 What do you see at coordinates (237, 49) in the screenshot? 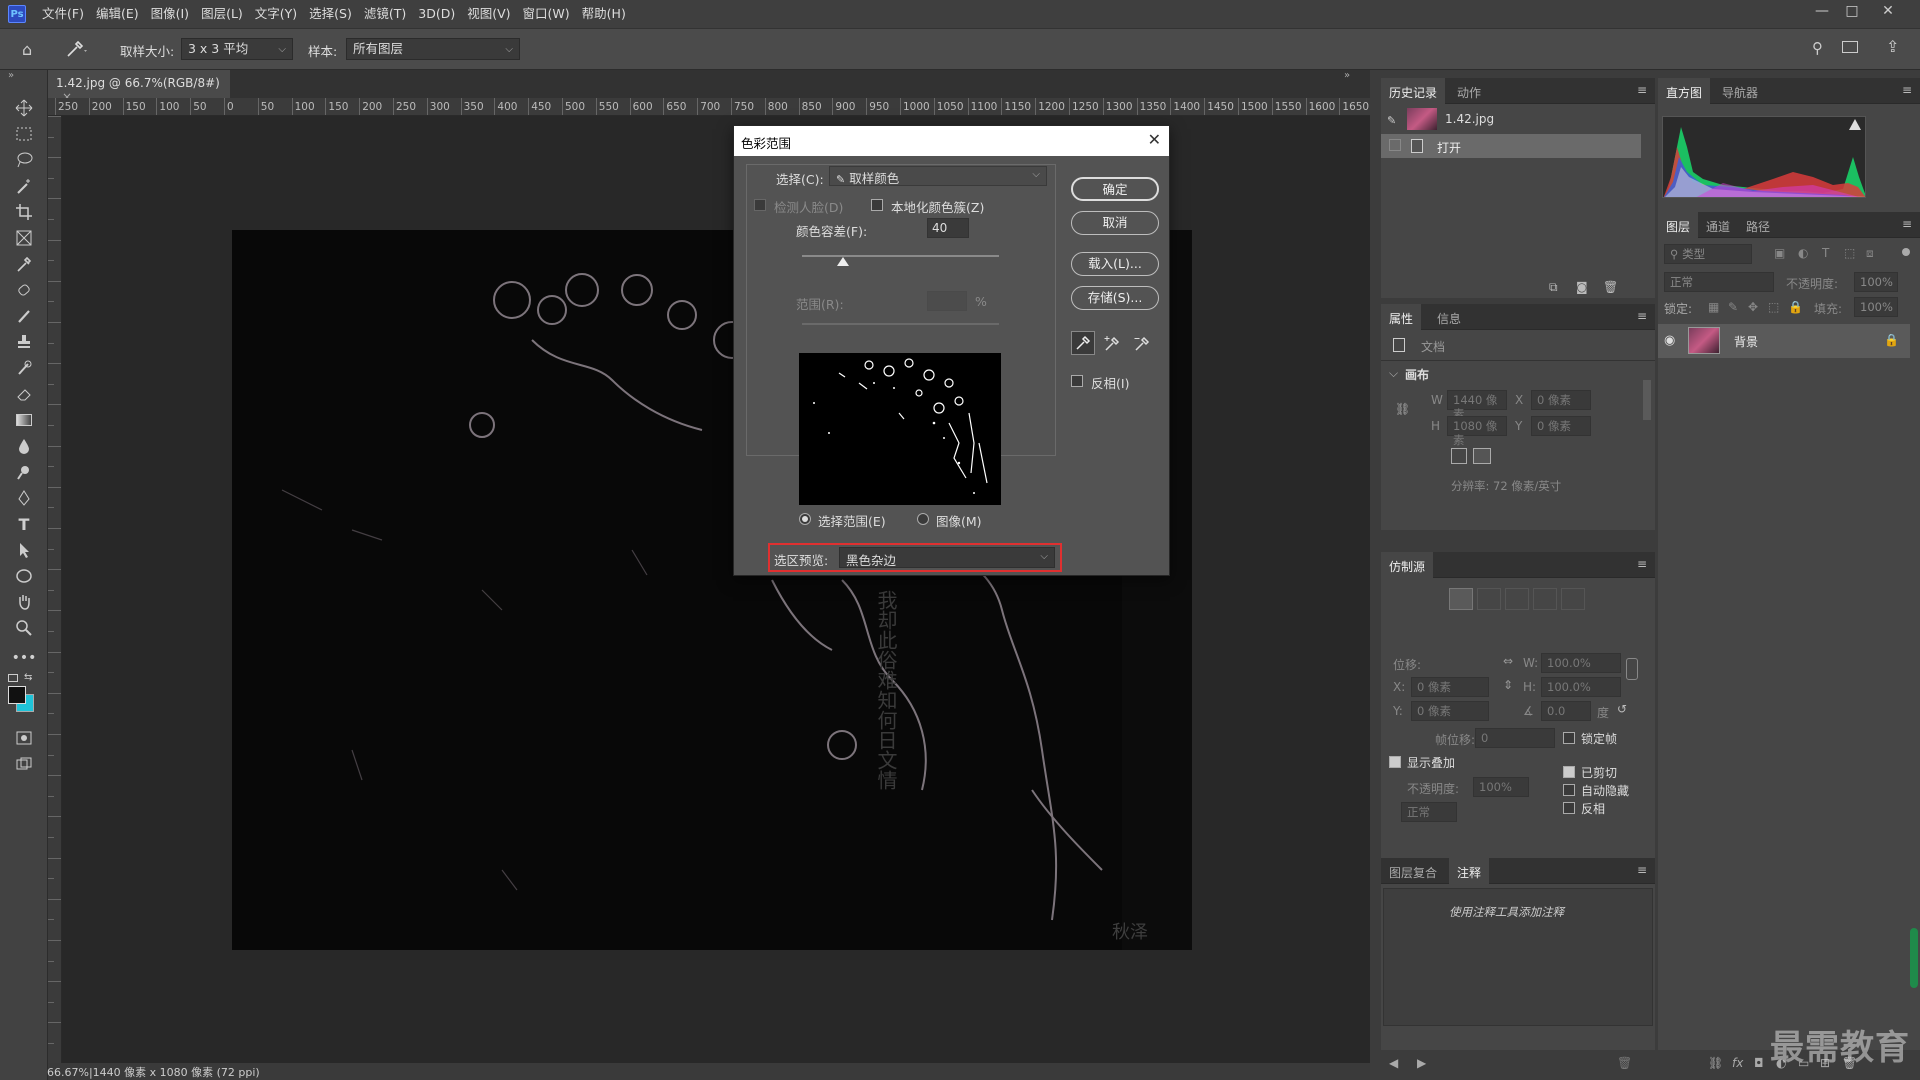
I see `sample-size-select: 3 x 3 平均 ⌵` at bounding box center [237, 49].